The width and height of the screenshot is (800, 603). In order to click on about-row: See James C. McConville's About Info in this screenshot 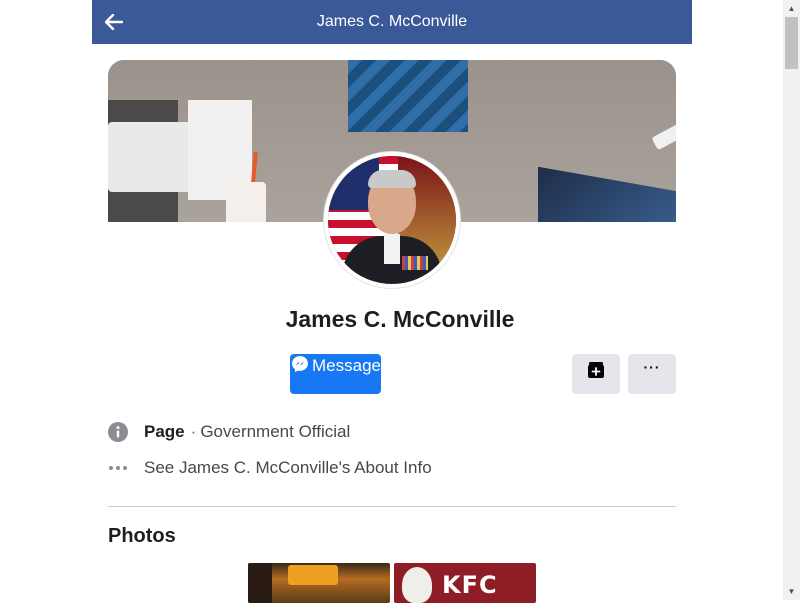, I will do `click(270, 468)`.